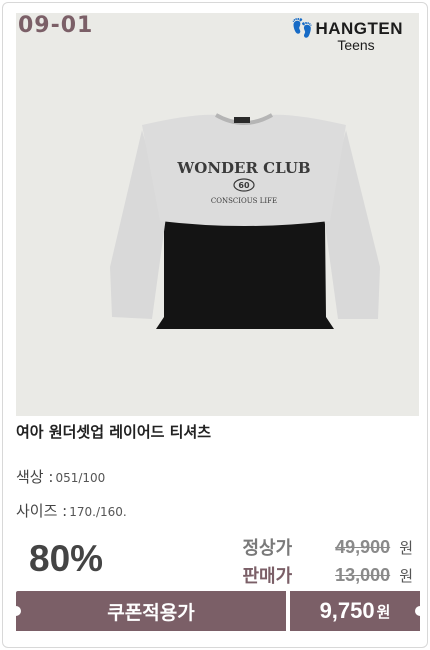 The width and height of the screenshot is (430, 650). What do you see at coordinates (244, 201) in the screenshot?
I see `print-line2: CONSCIOUS LIFE` at bounding box center [244, 201].